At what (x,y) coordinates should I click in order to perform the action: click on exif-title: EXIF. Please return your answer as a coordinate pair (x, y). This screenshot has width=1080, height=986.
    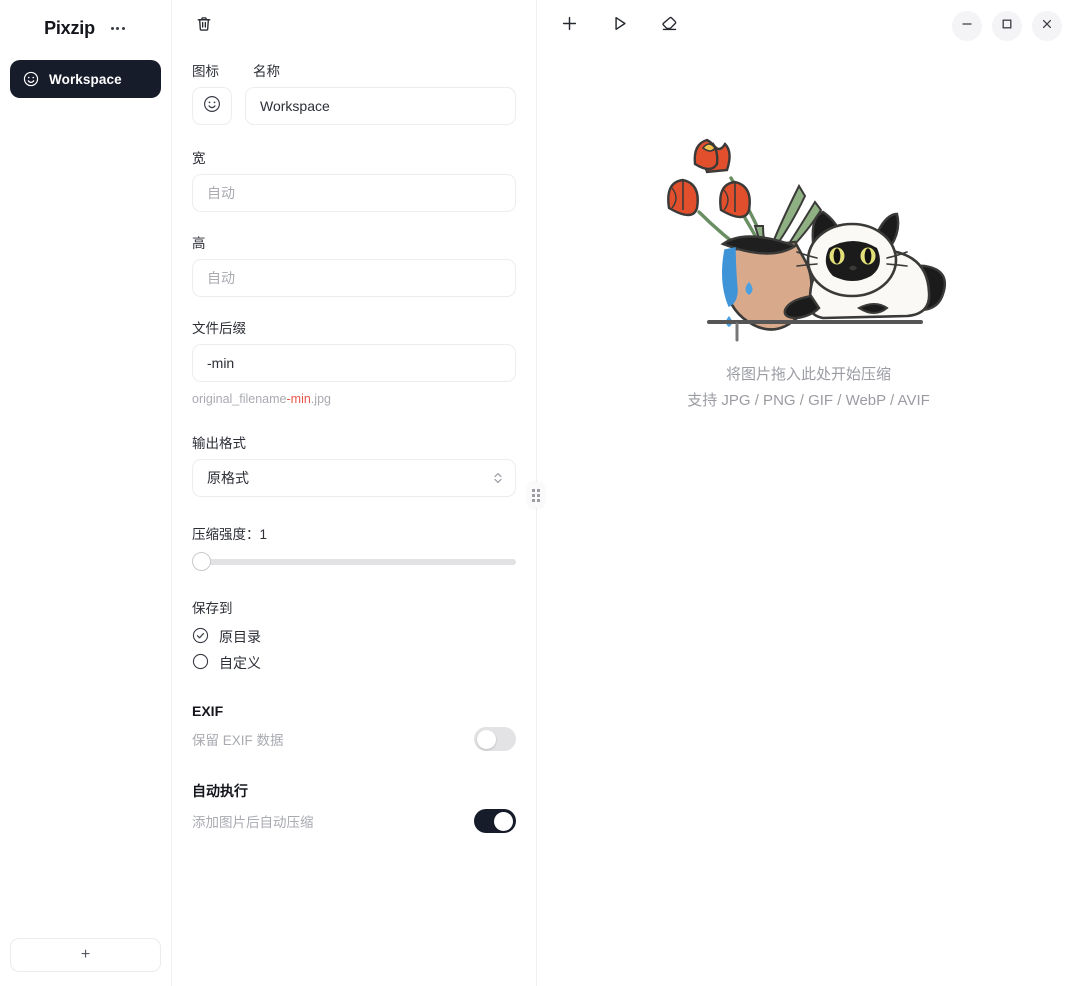
    Looking at the image, I should click on (208, 711).